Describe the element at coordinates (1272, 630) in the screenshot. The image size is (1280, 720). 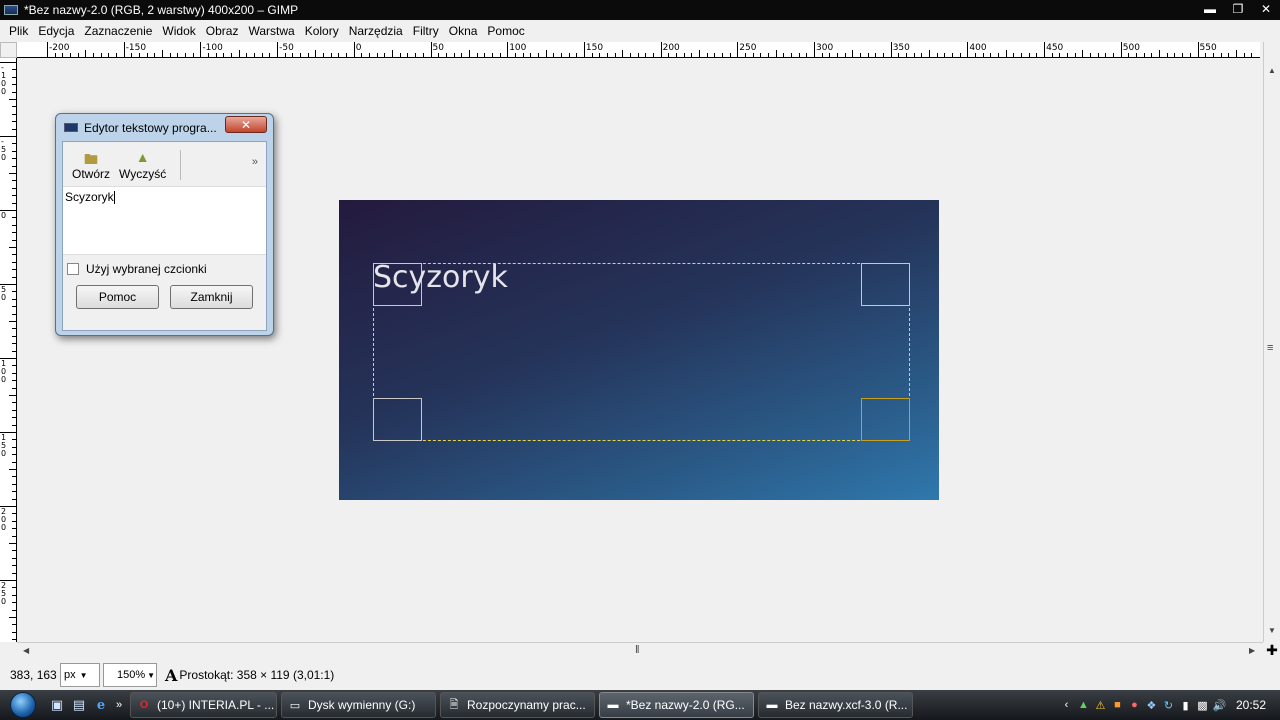
I see `scroll-down-icon: ▼` at that location.